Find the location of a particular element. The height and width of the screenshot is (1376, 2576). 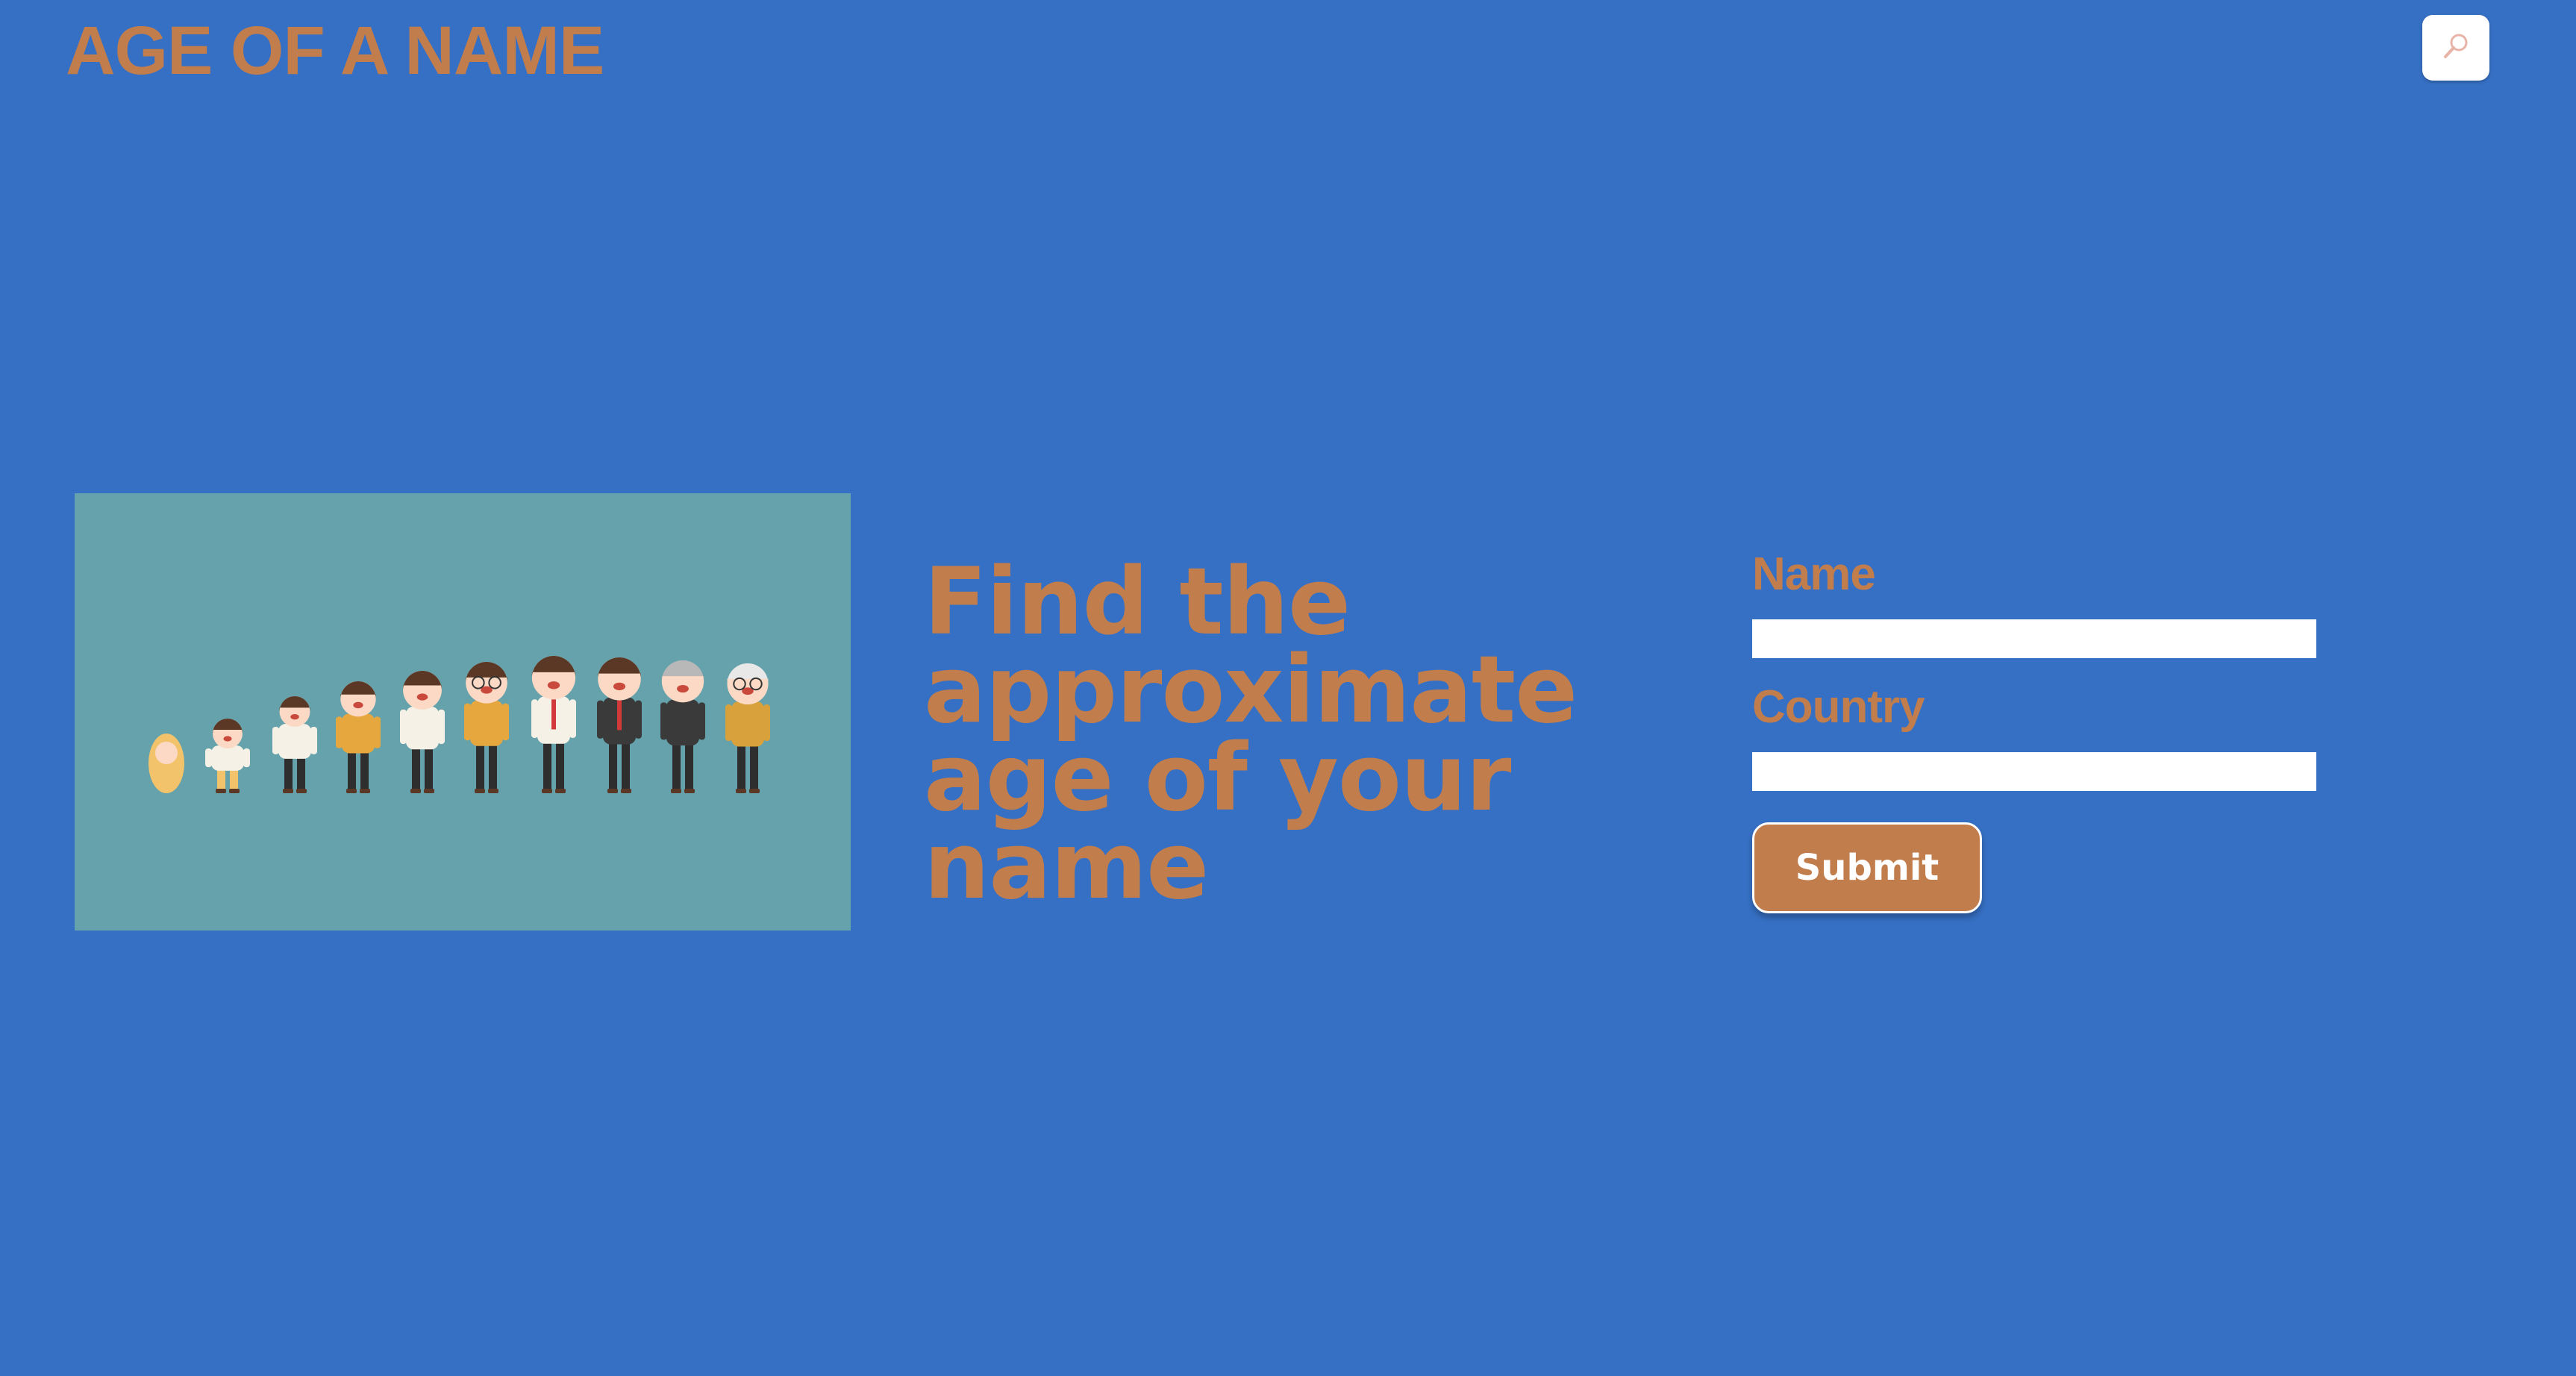

submit-button: Submit is located at coordinates (1867, 867).